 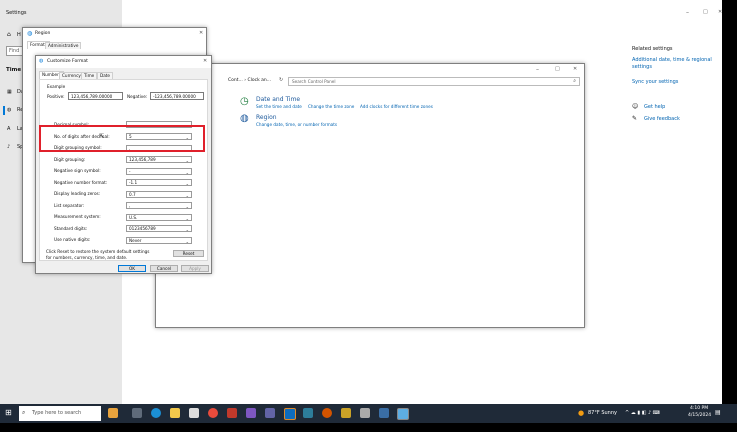 What do you see at coordinates (159, 194) in the screenshot?
I see `leading-zeros-select: 0.7 ⌄` at bounding box center [159, 194].